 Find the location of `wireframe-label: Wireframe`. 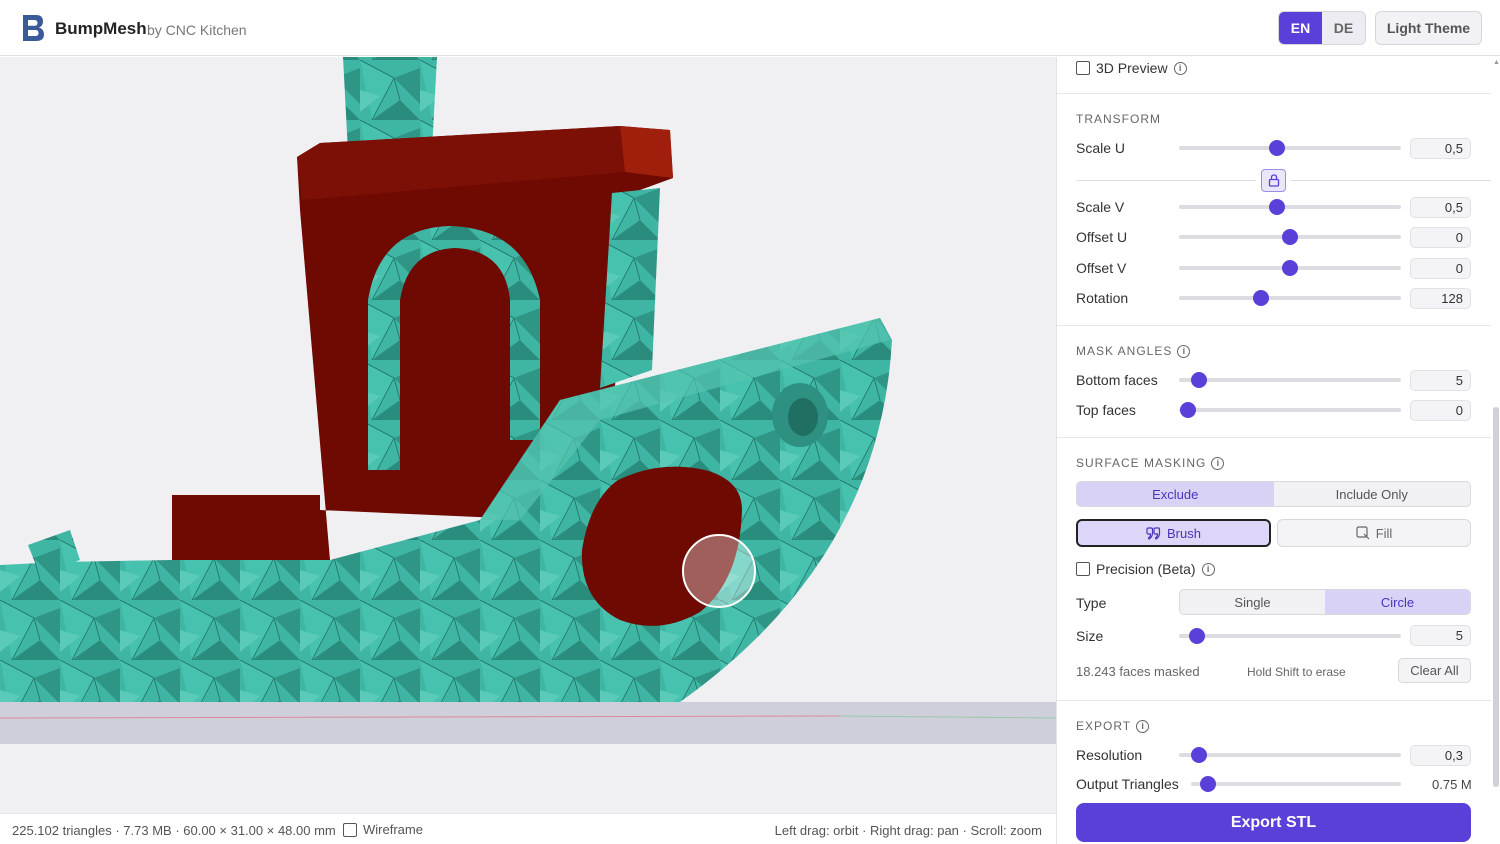

wireframe-label: Wireframe is located at coordinates (393, 829).